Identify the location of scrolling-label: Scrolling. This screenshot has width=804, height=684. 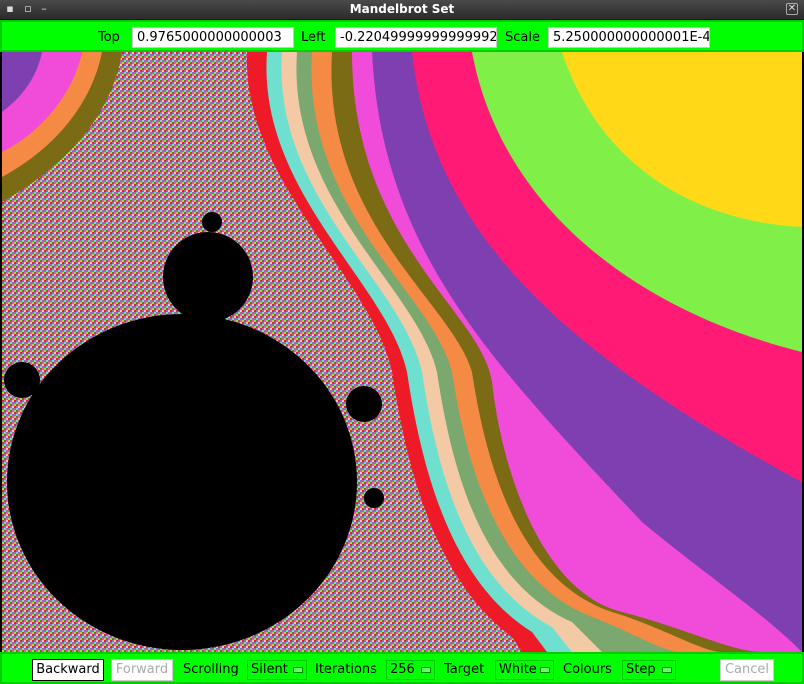
(211, 669).